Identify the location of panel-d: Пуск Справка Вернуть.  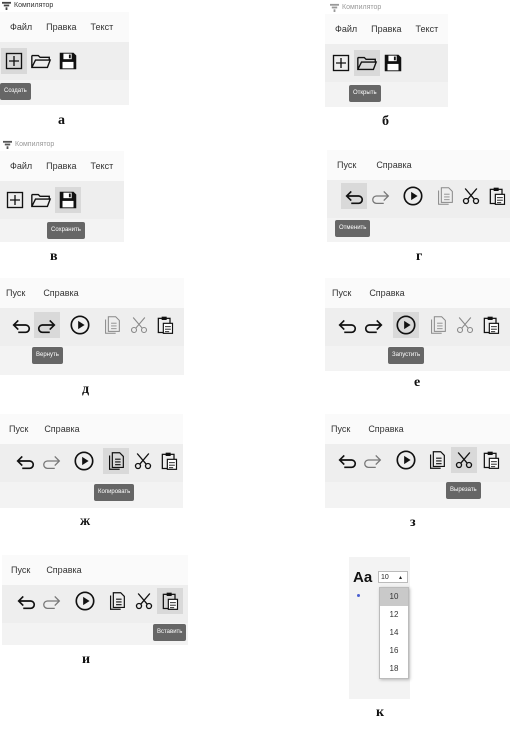
(92, 326).